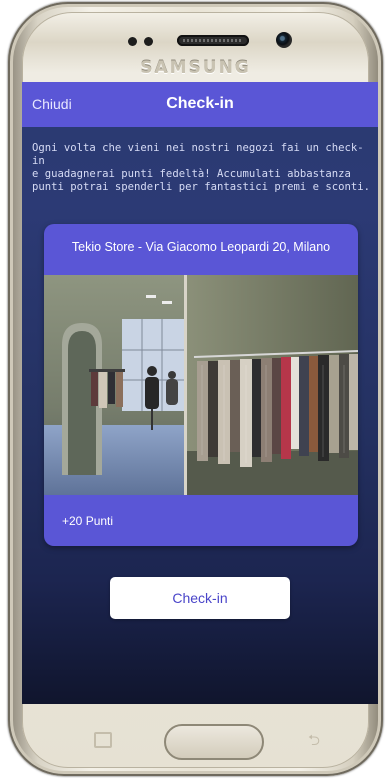 Image resolution: width=391 pixels, height=779 pixels. Describe the element at coordinates (284, 40) in the screenshot. I see `front-camera` at that location.